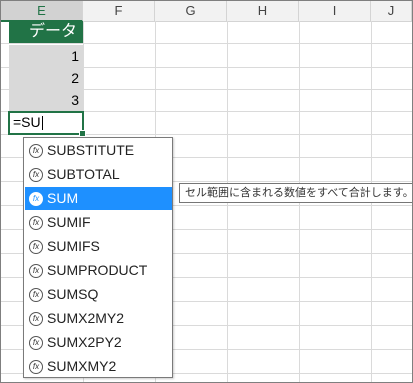 The width and height of the screenshot is (413, 383). I want to click on table-cell-value-2: 2, so click(46, 78).